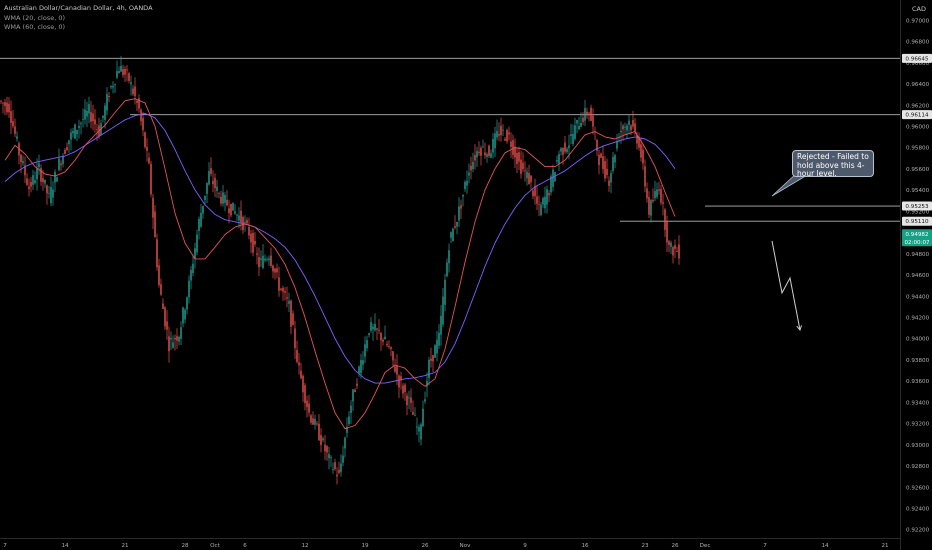 The width and height of the screenshot is (932, 550). Describe the element at coordinates (918, 382) in the screenshot. I see `price-tick: 0.93600` at that location.